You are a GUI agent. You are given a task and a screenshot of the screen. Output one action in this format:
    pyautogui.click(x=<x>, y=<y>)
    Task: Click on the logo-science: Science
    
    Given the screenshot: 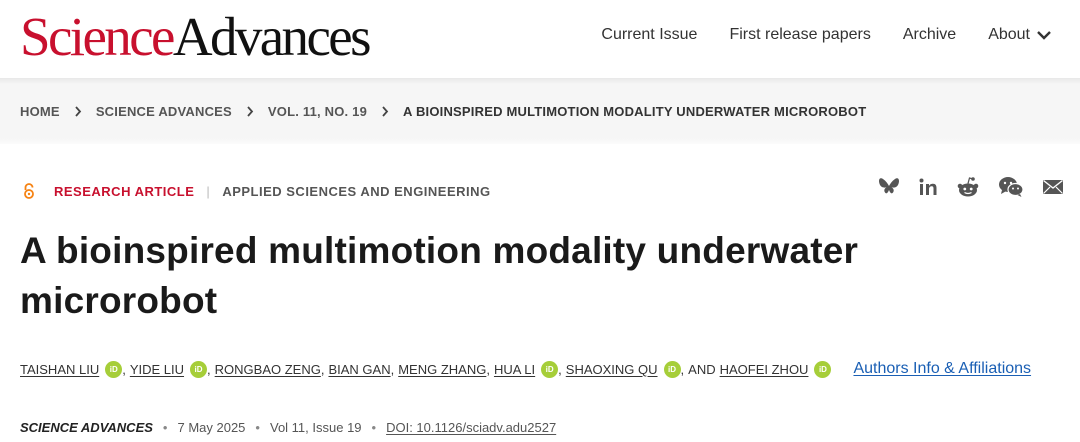 What is the action you would take?
    pyautogui.click(x=97, y=36)
    